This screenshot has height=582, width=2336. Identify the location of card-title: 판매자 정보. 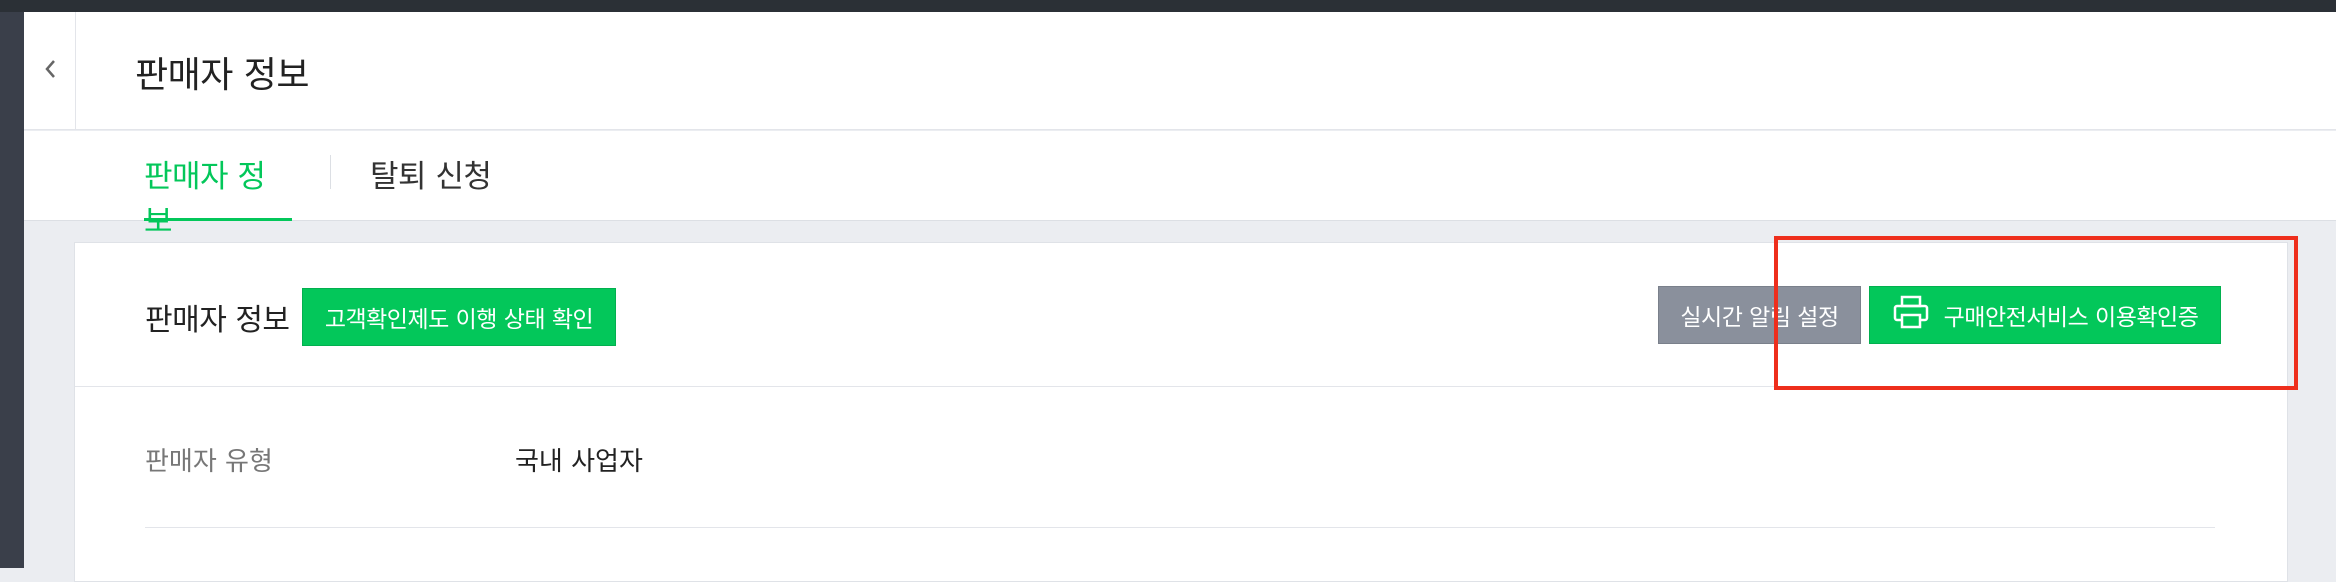
(217, 320).